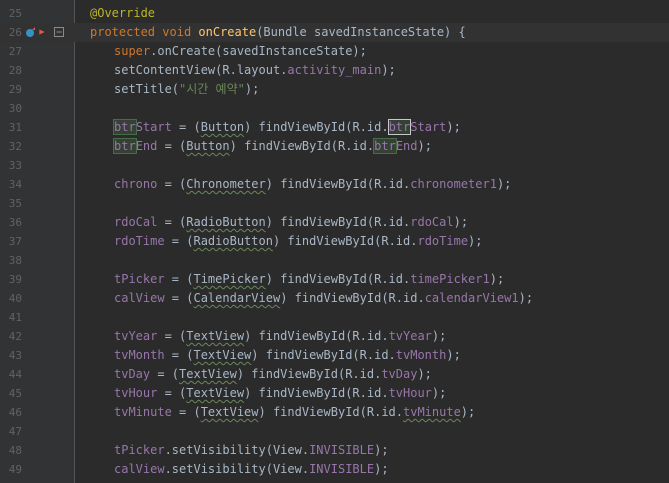  I want to click on code-token: calView, so click(139, 469).